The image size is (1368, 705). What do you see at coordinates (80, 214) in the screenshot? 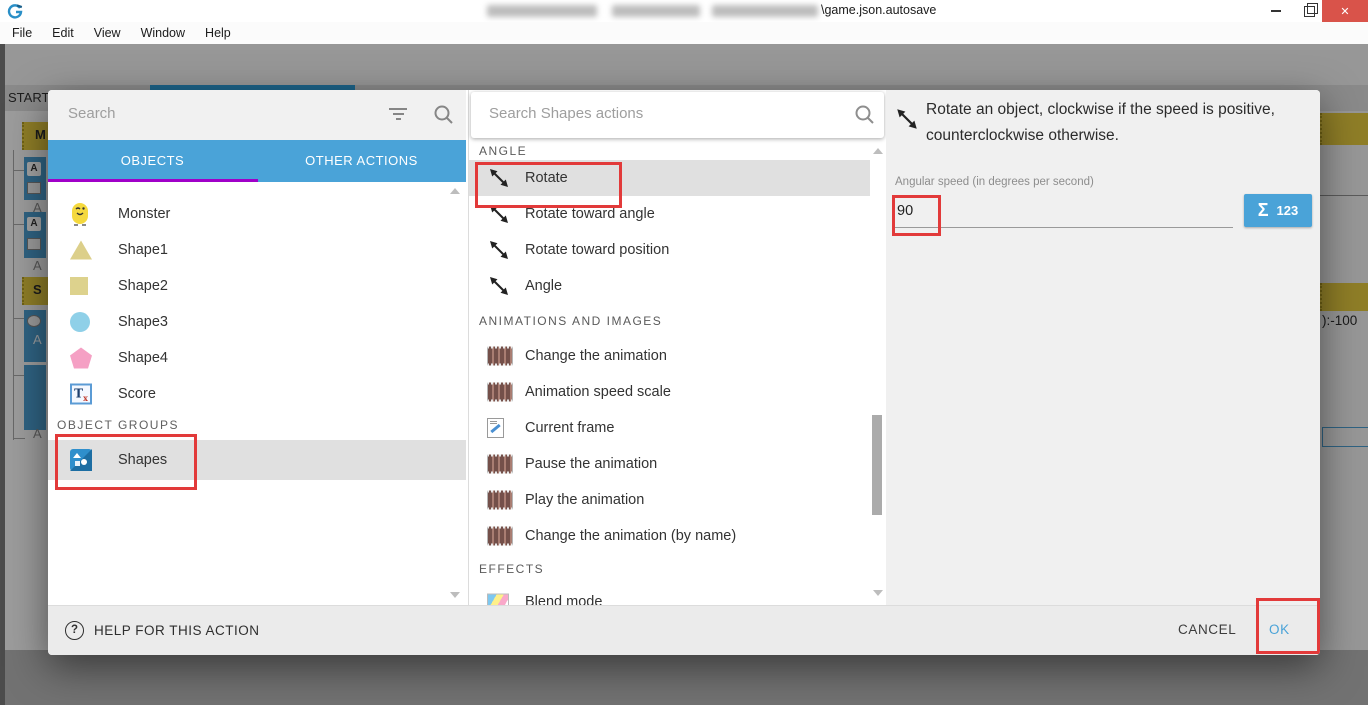
I see `monster-icon` at bounding box center [80, 214].